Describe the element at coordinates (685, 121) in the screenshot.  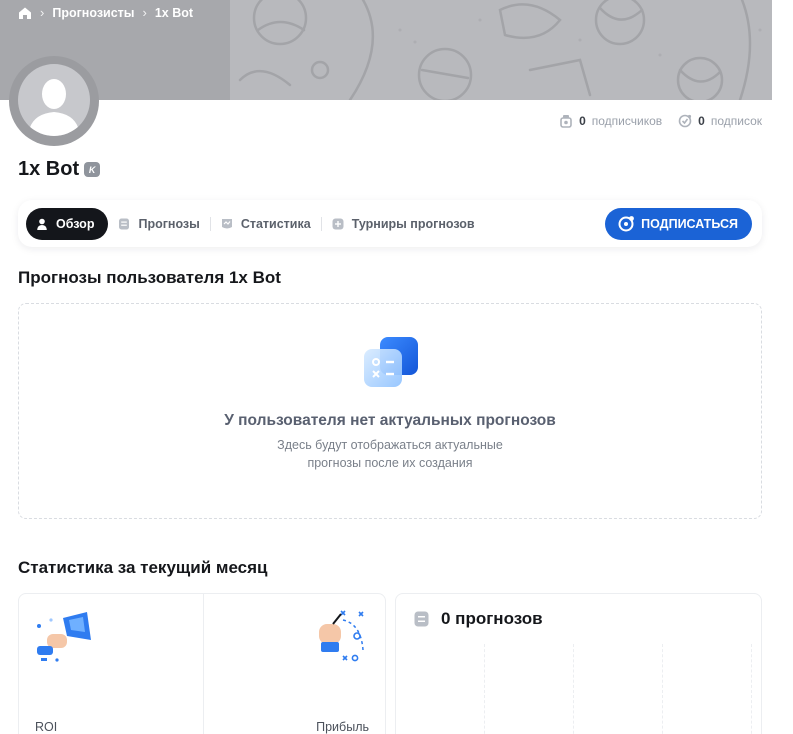
I see `subscriptions-icon` at that location.